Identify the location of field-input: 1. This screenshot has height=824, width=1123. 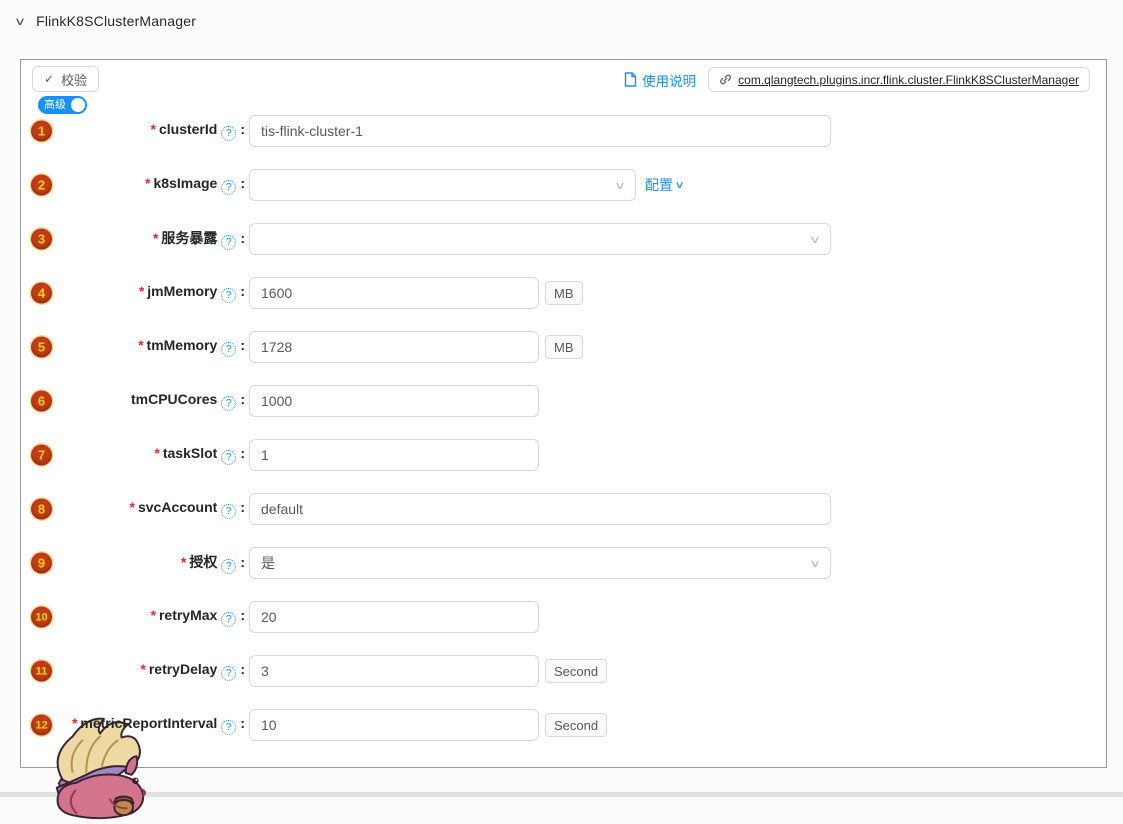
(394, 455).